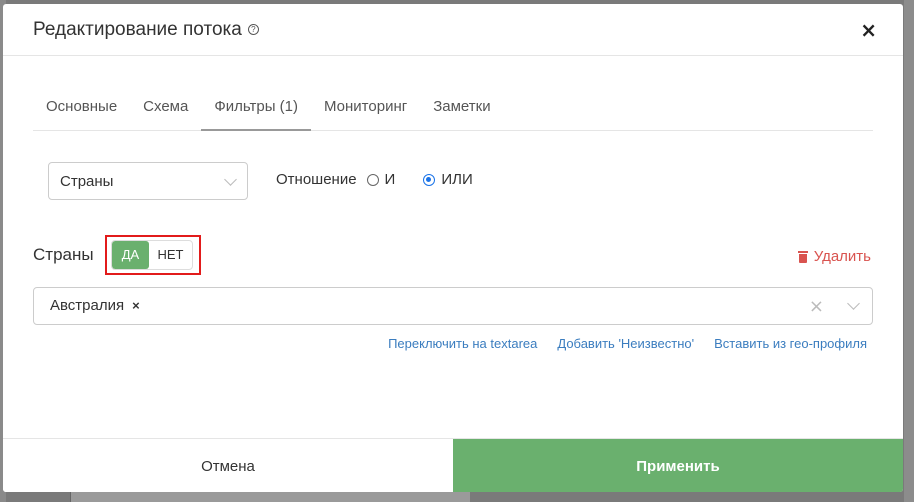 This screenshot has width=914, height=502. I want to click on countries-tag-input: Австралия × ×, so click(453, 306).